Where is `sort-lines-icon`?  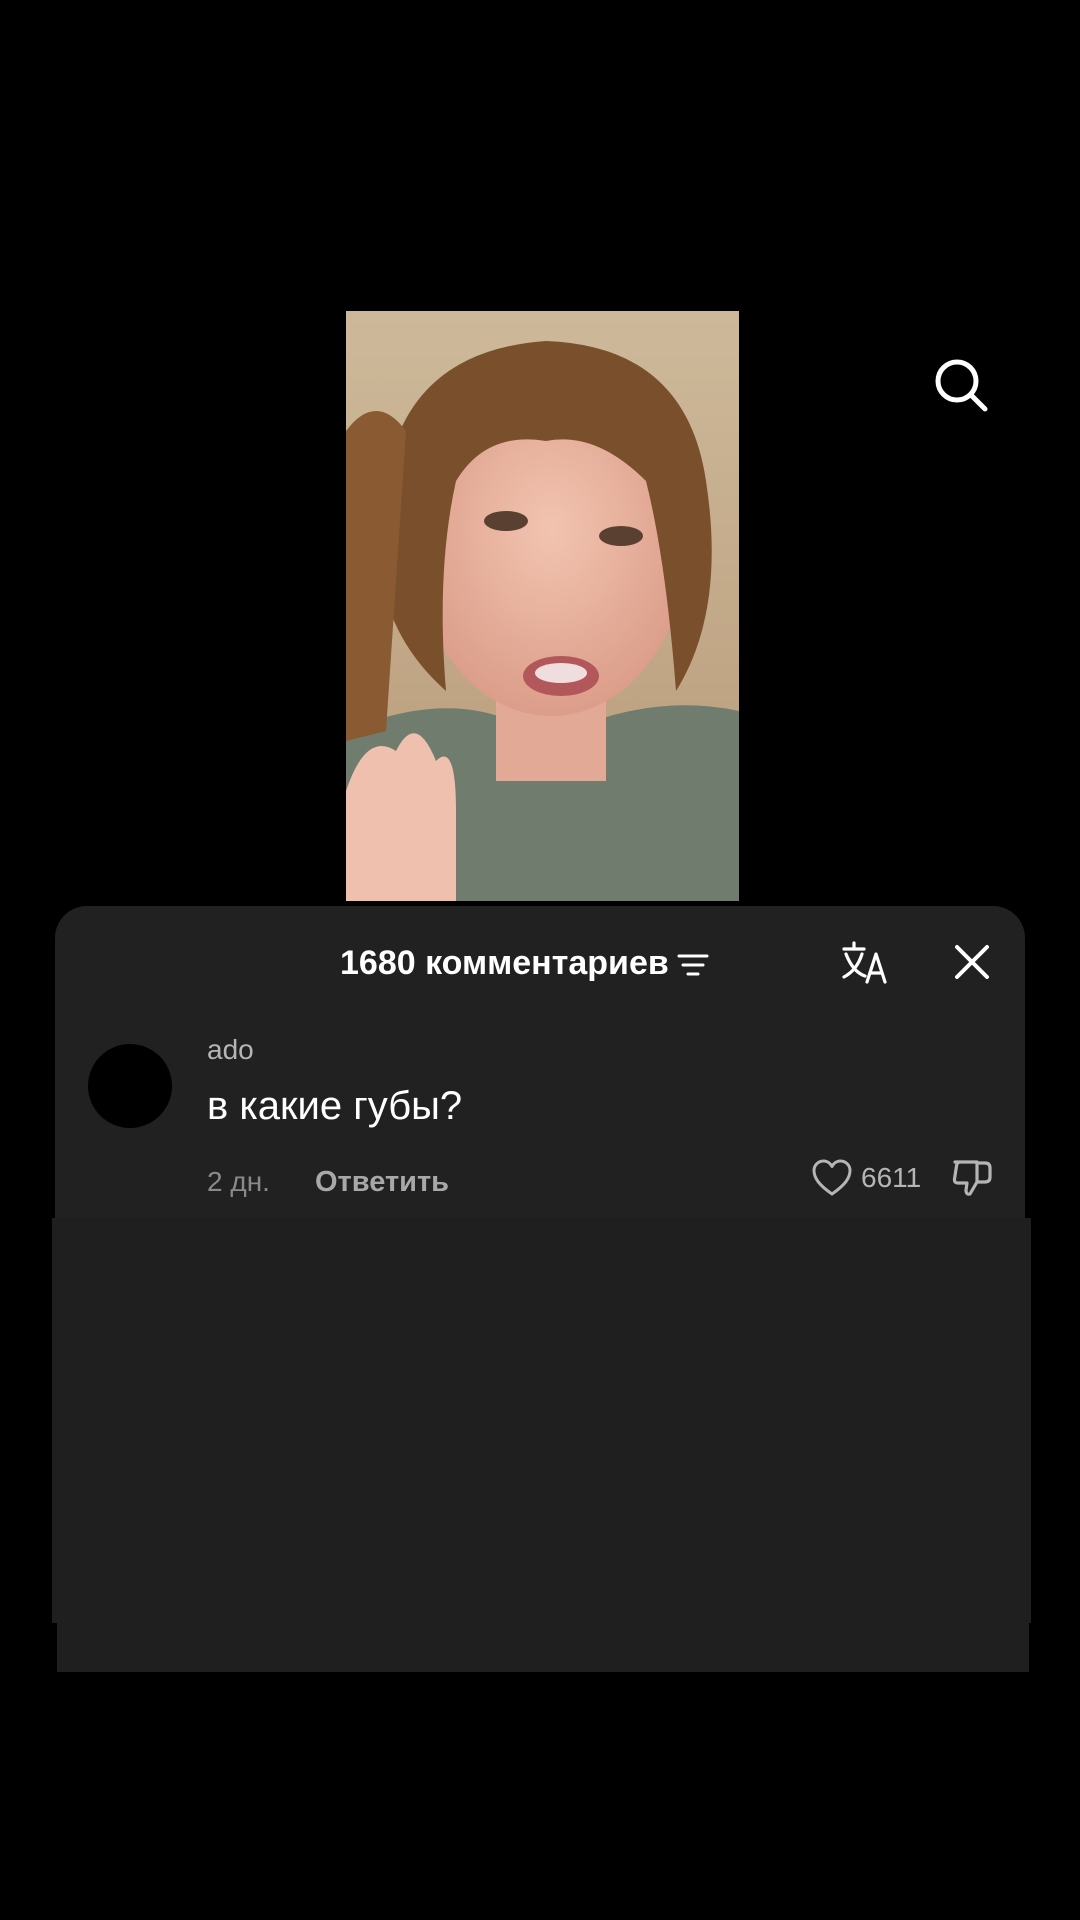 sort-lines-icon is located at coordinates (693, 963).